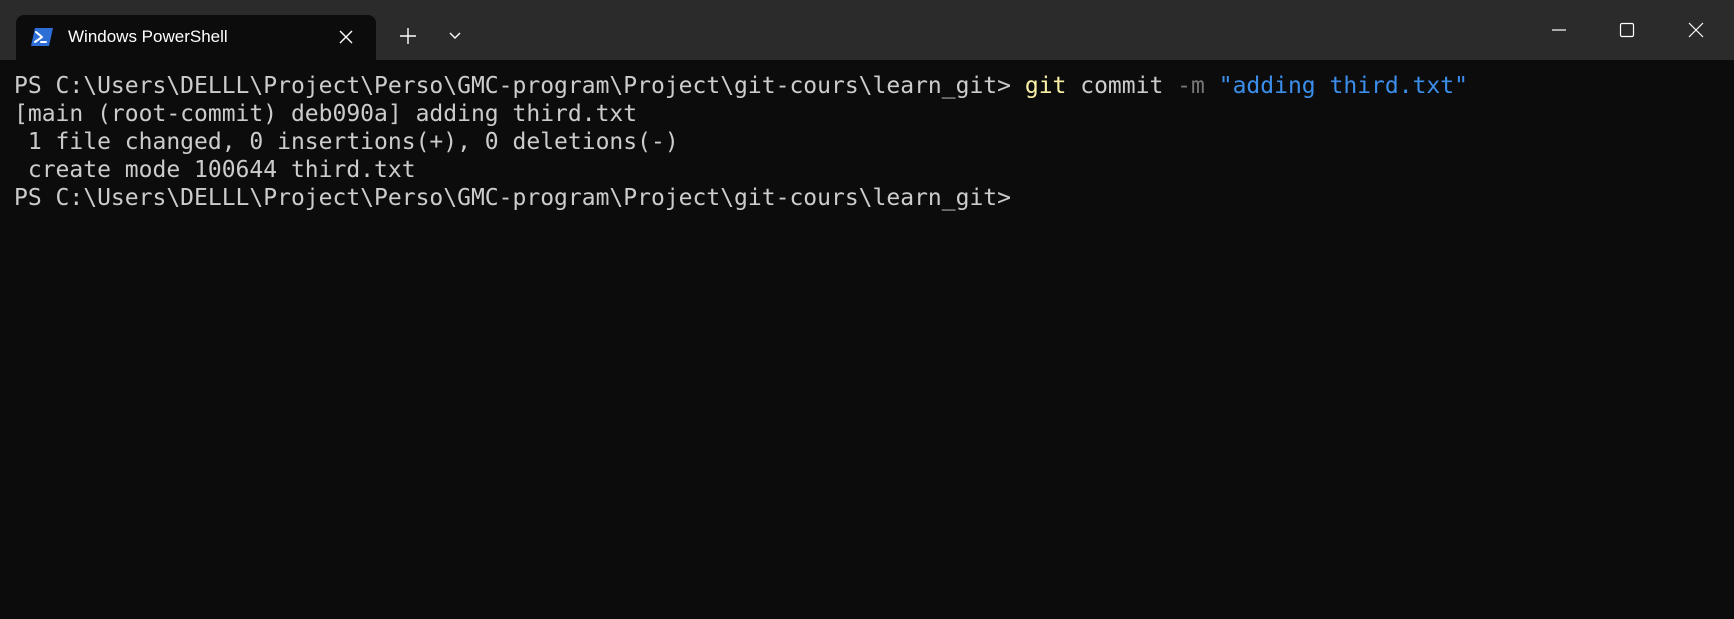  I want to click on close-window-button, so click(1696, 30).